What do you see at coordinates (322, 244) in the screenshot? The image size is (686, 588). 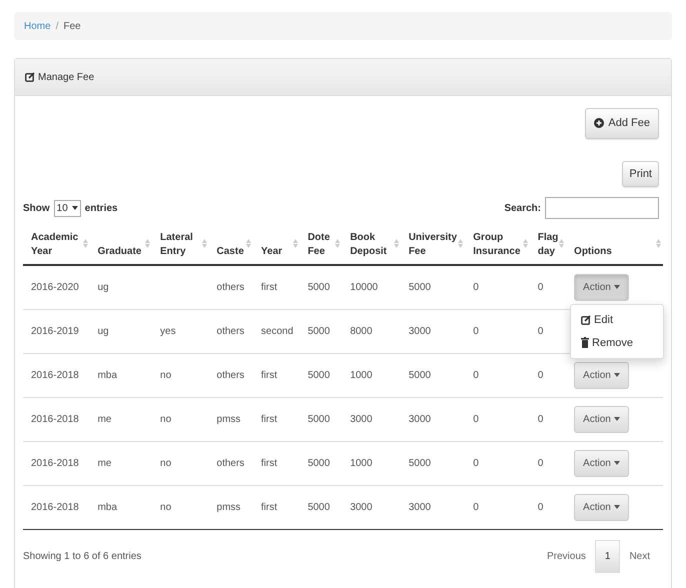 I see `column-header: Dote Fee` at bounding box center [322, 244].